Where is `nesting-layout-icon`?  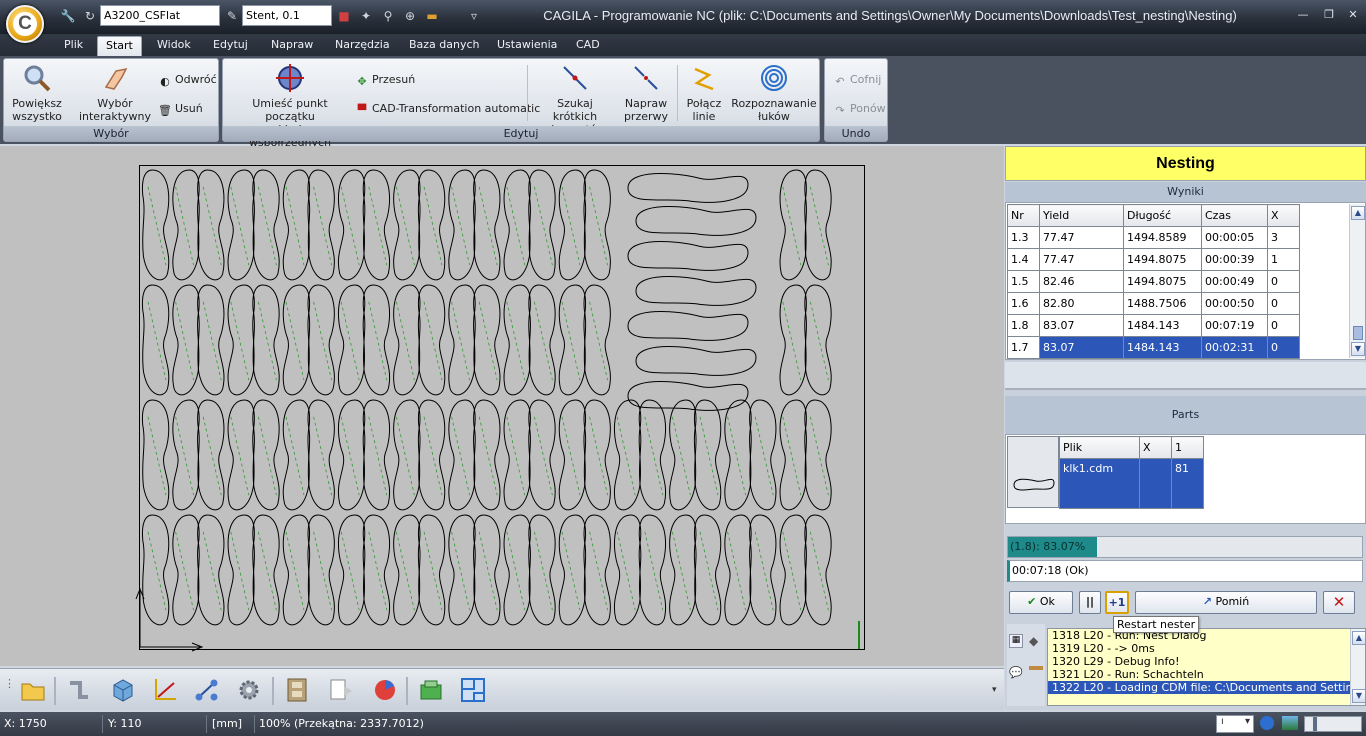
nesting-layout-icon is located at coordinates (473, 690).